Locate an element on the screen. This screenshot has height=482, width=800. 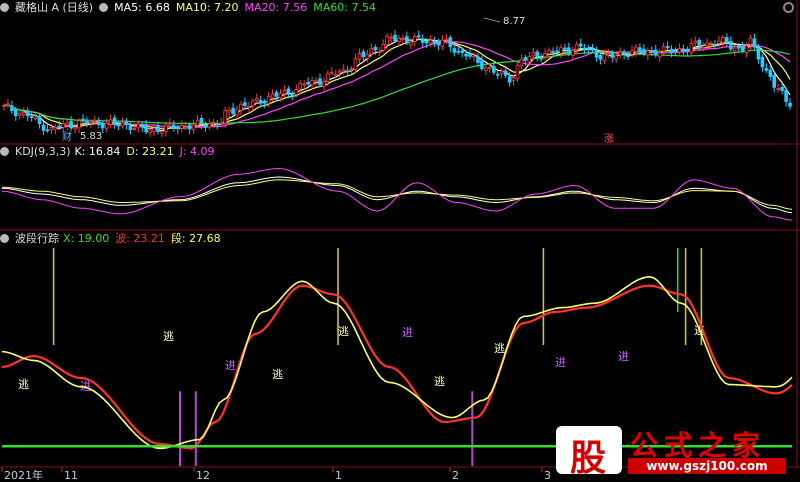
high-price-label: 8.77 is located at coordinates (514, 21).